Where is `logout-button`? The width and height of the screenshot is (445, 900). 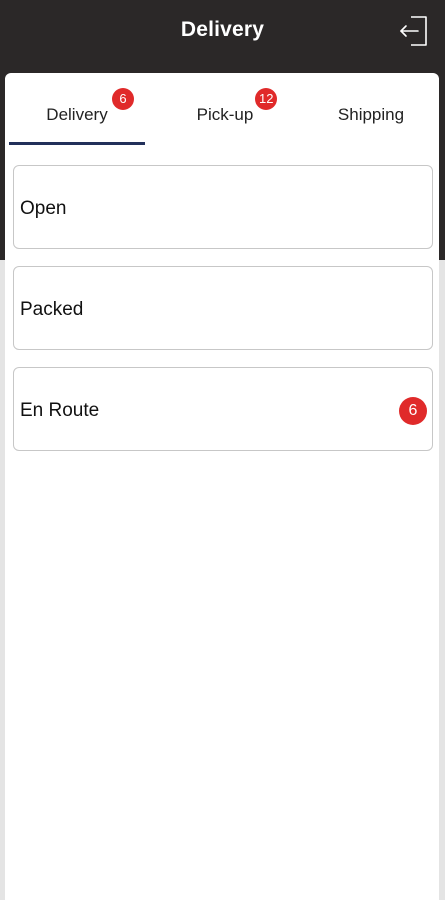
logout-button is located at coordinates (414, 31).